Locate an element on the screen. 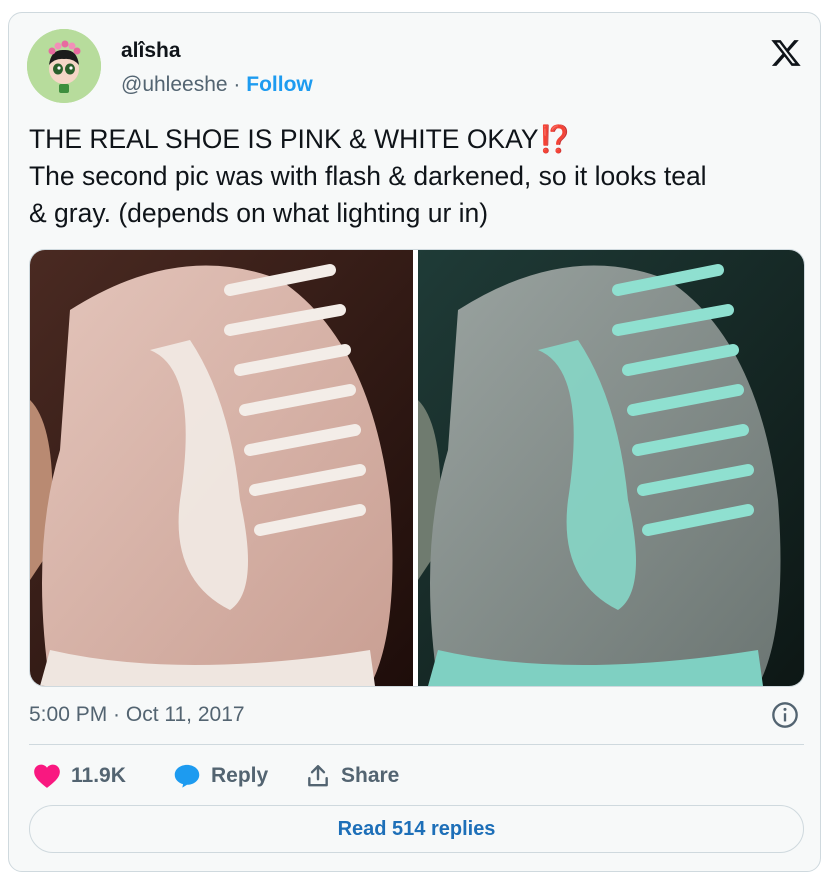 The image size is (829, 880). display-name: alîsha is located at coordinates (151, 51).